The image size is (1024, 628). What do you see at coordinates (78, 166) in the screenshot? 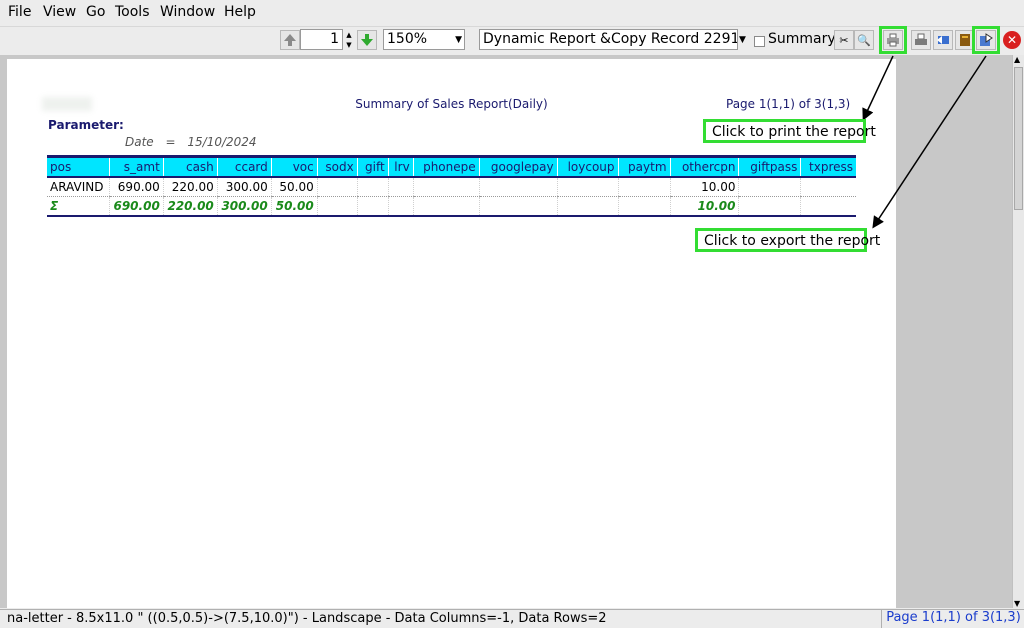
I see `column-header: pos` at bounding box center [78, 166].